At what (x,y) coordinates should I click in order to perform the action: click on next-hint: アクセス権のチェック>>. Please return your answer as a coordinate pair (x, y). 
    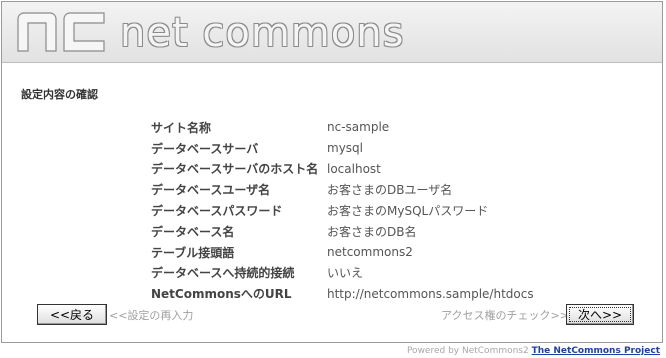
    Looking at the image, I should click on (505, 315).